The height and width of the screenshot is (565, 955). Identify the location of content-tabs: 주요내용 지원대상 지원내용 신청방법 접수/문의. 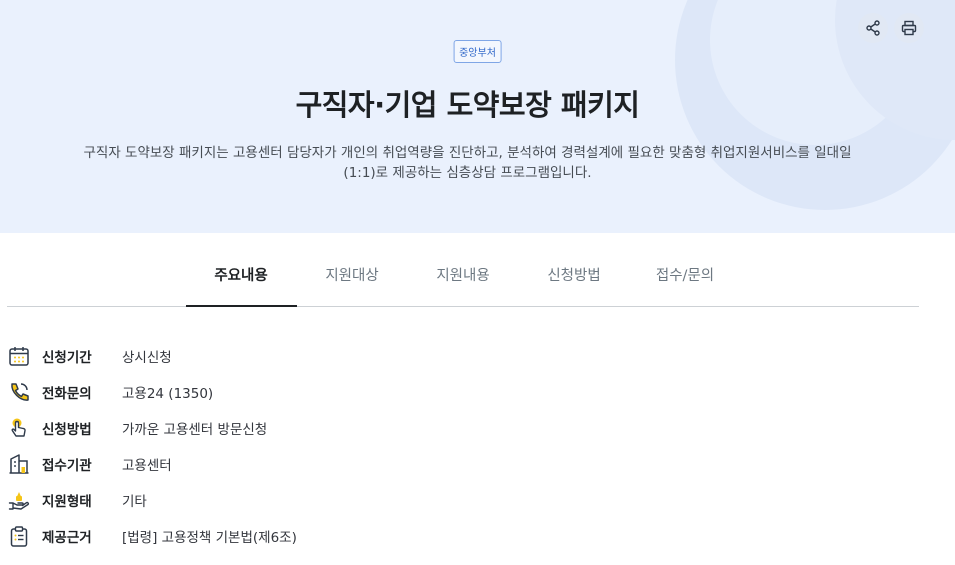
(463, 280).